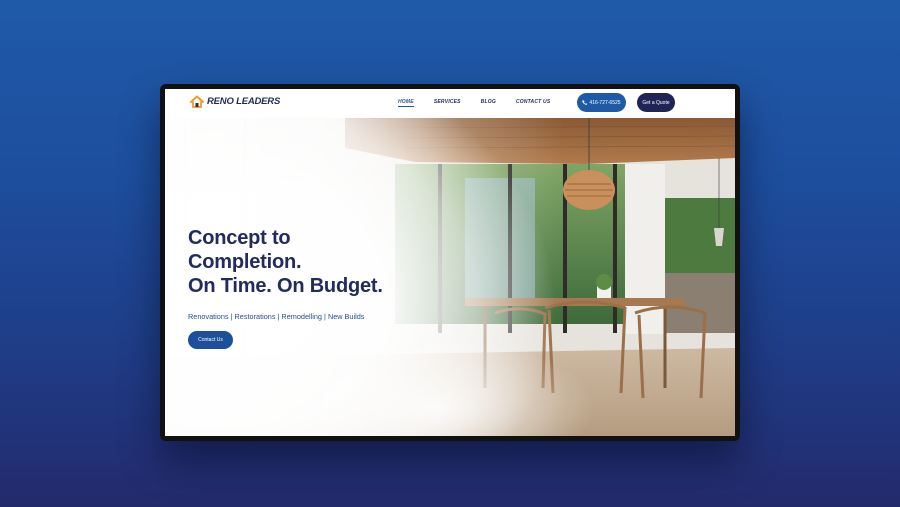 This screenshot has height=507, width=900. I want to click on hero-bottom-glow, so click(475, 377).